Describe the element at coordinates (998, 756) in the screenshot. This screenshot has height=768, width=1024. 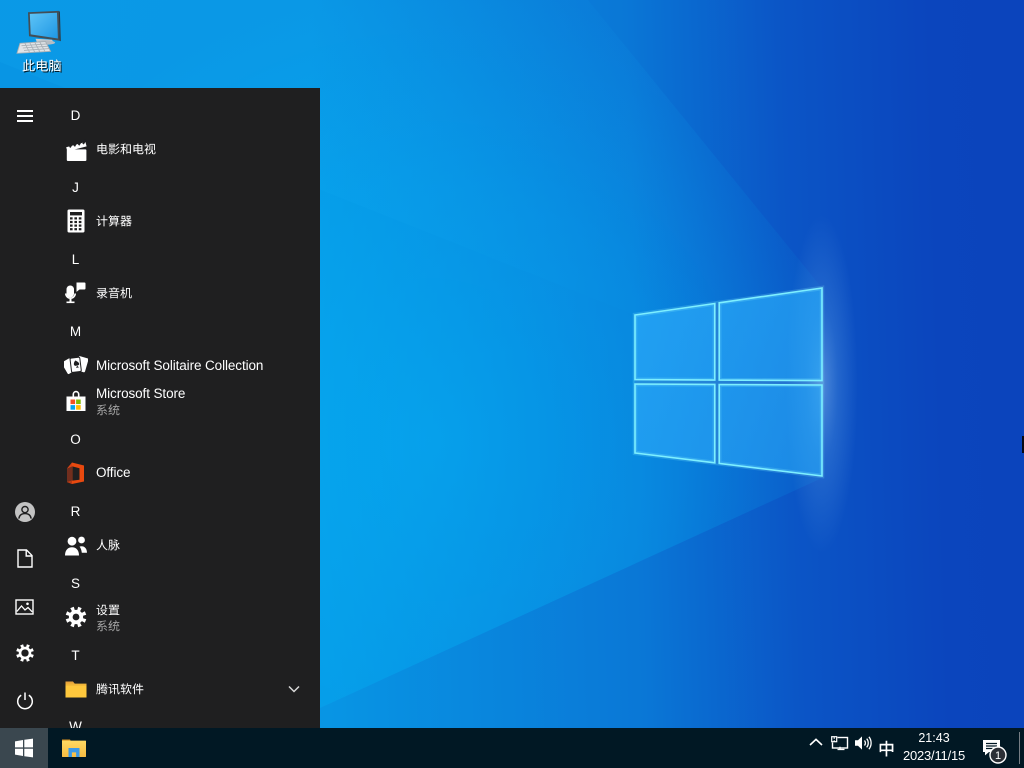
I see `svg-text: 1` at that location.